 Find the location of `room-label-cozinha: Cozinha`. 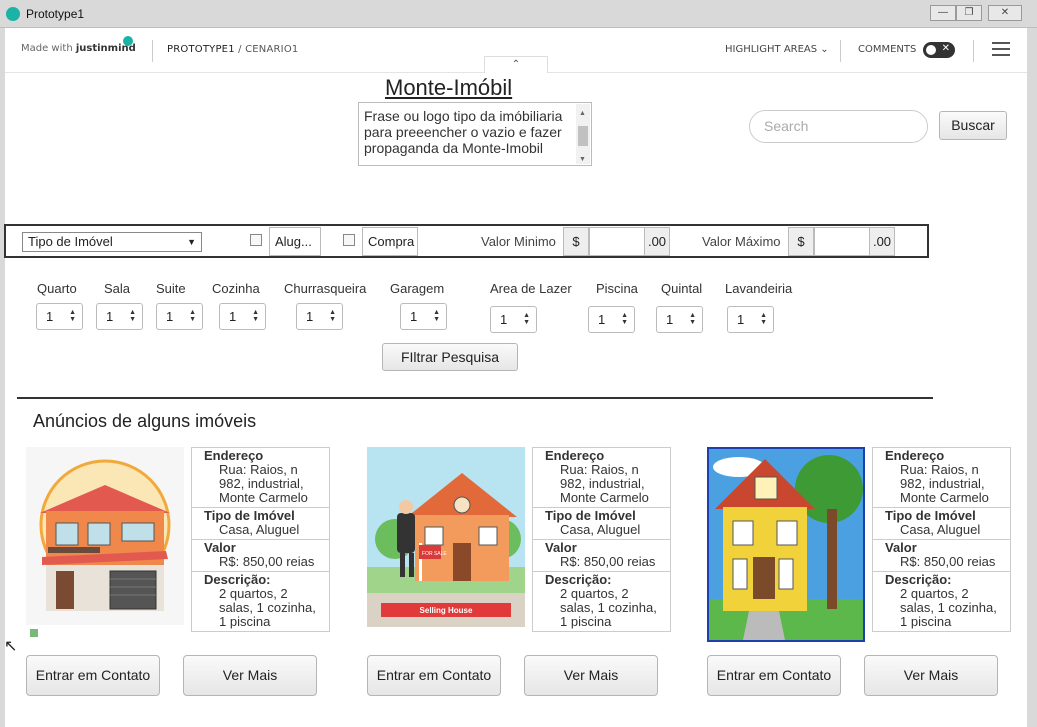

room-label-cozinha: Cozinha is located at coordinates (236, 288).